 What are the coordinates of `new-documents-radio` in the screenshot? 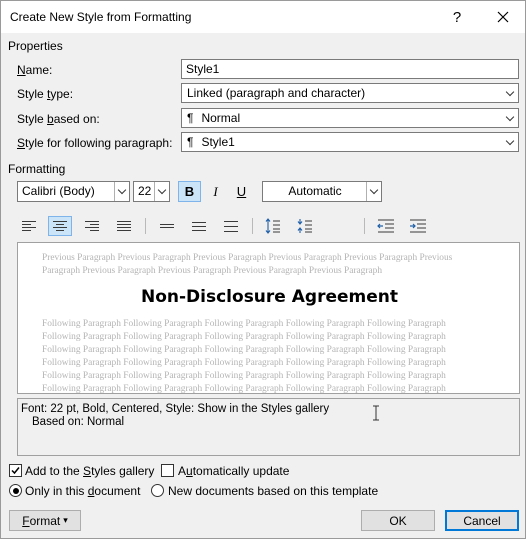 It's located at (157, 490).